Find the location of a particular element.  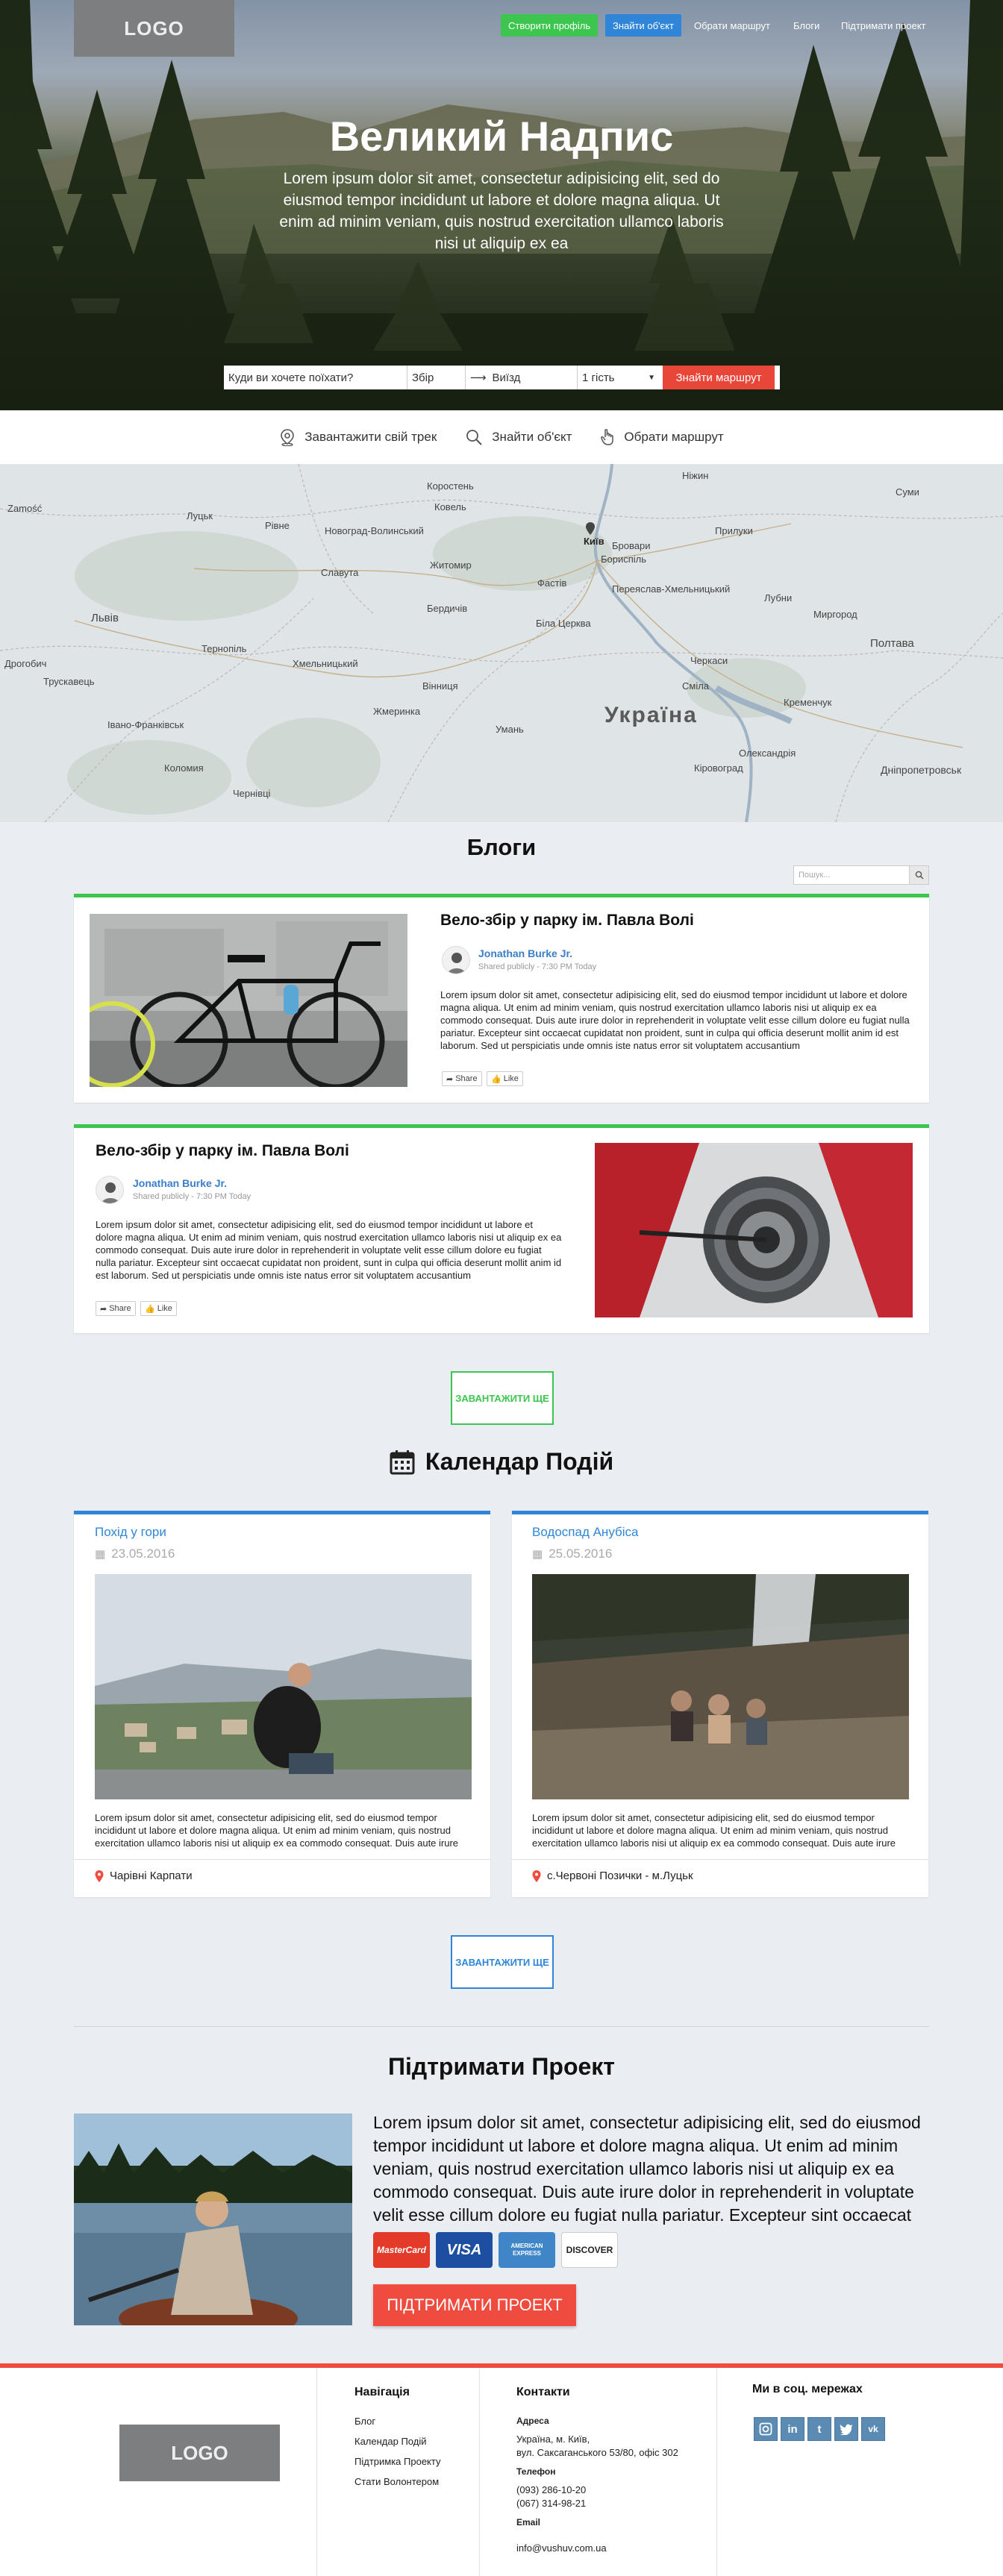

nav-choose-route: Обрати маршрут is located at coordinates (732, 25).